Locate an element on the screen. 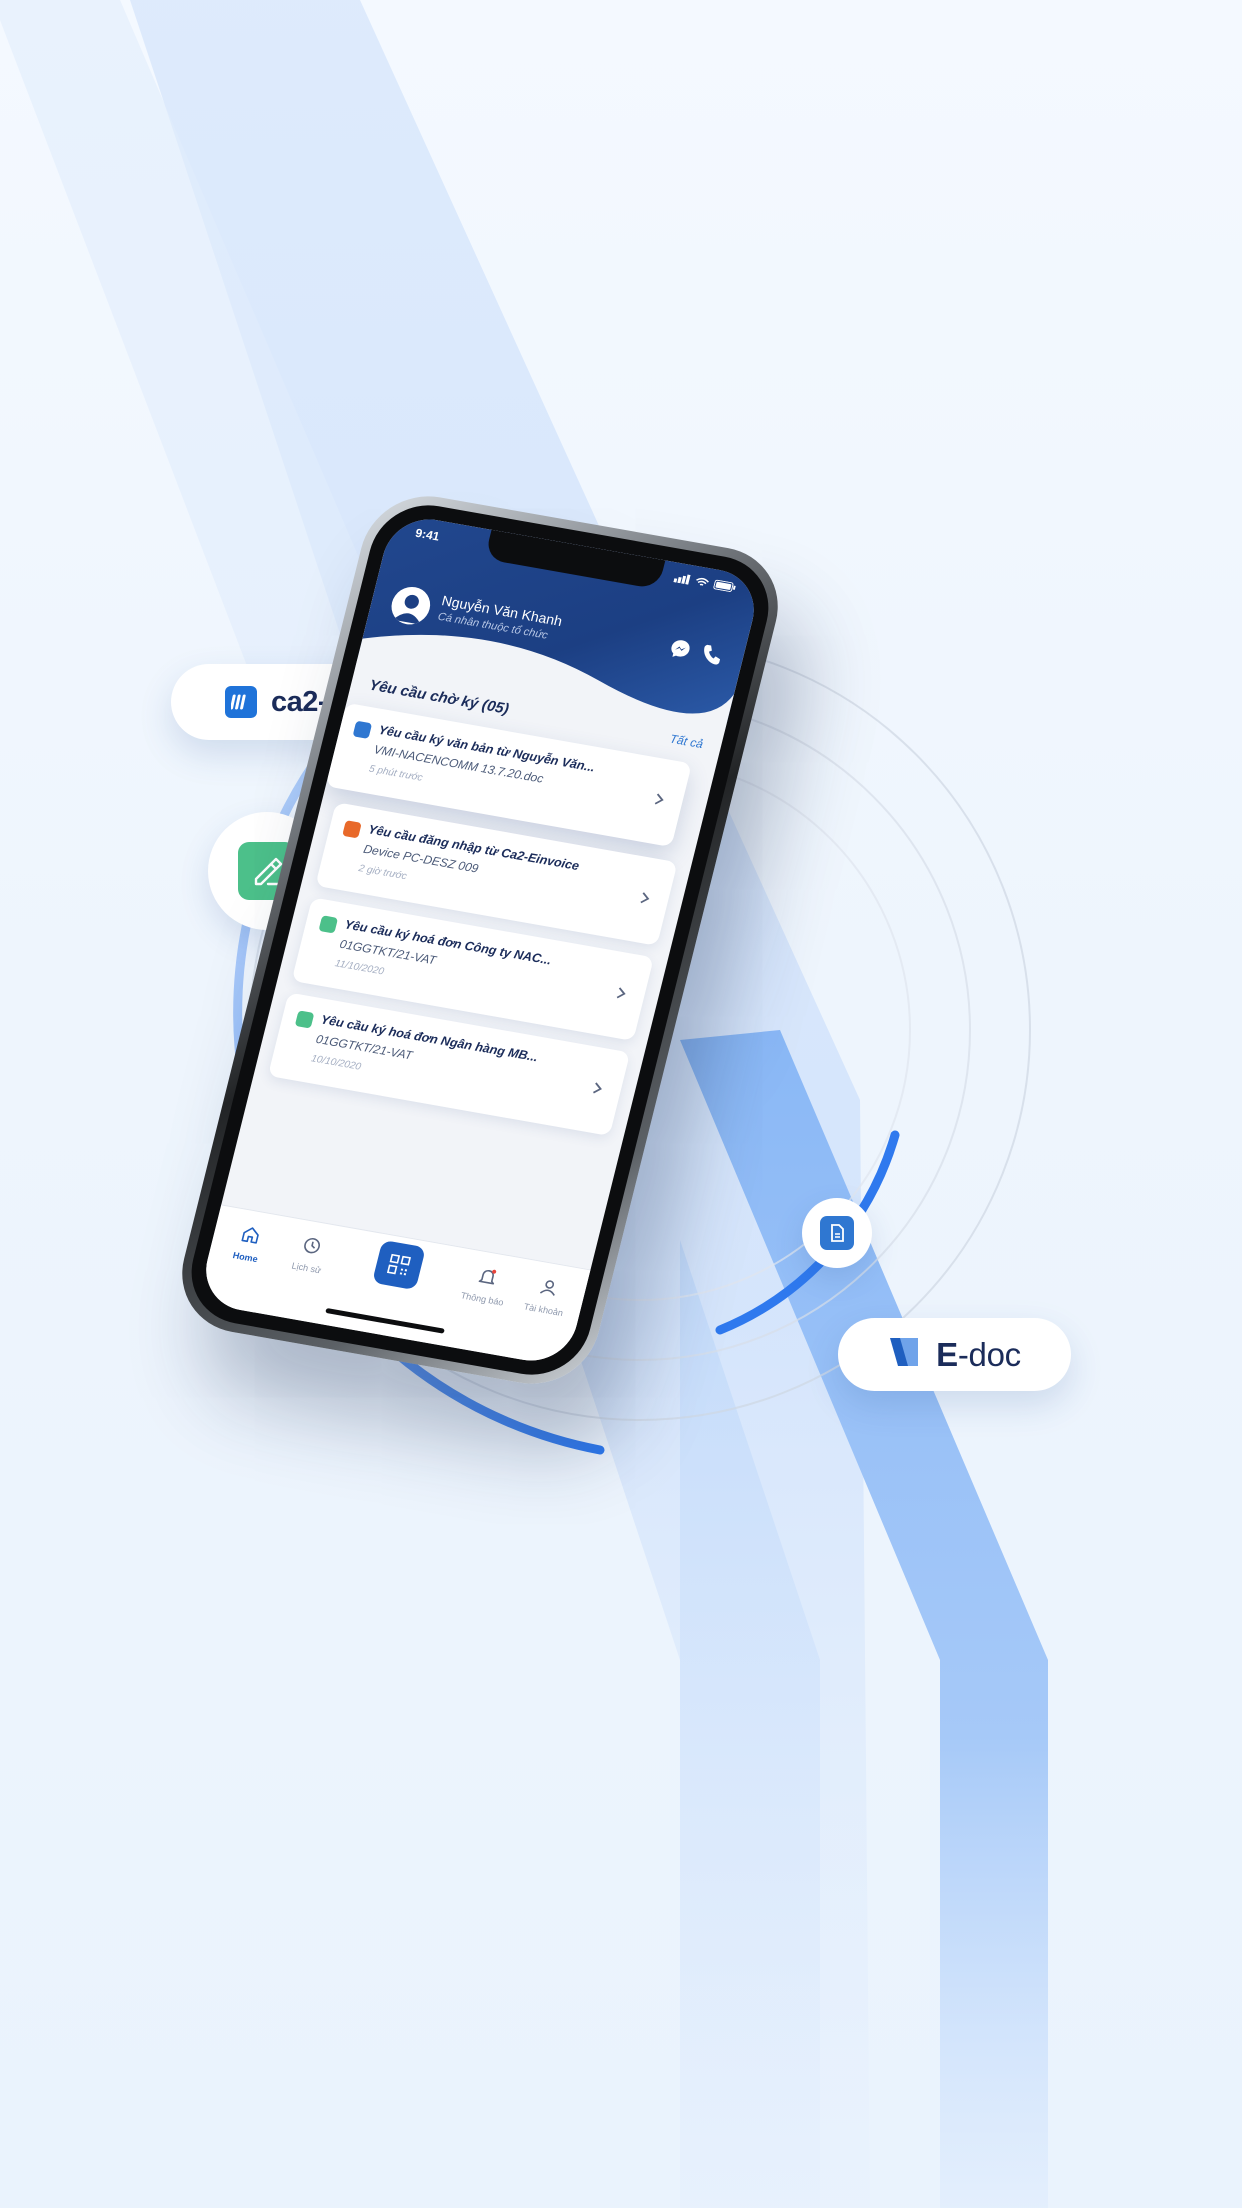 This screenshot has height=2208, width=1242. edoc-logo-icon is located at coordinates (905, 1354).